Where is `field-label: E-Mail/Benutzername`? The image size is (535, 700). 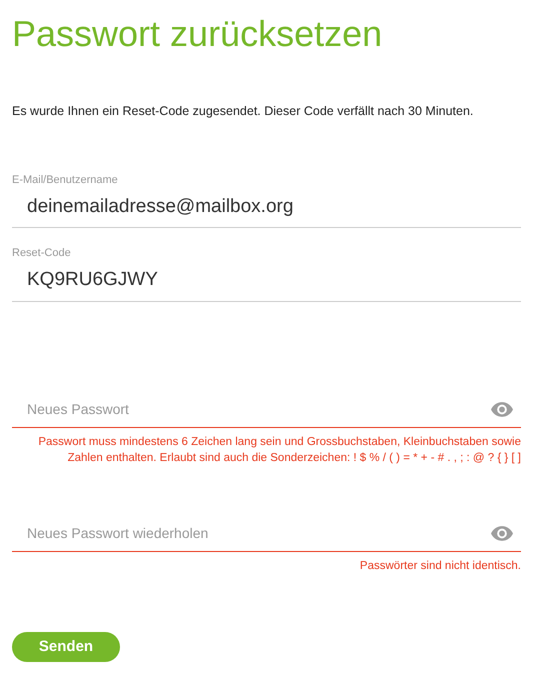
field-label: E-Mail/Benutzername is located at coordinates (65, 179).